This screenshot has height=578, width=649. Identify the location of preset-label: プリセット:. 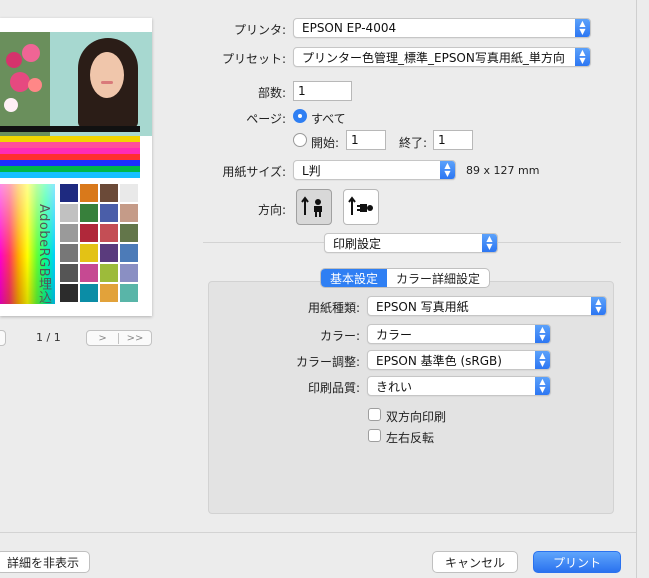
(253, 59).